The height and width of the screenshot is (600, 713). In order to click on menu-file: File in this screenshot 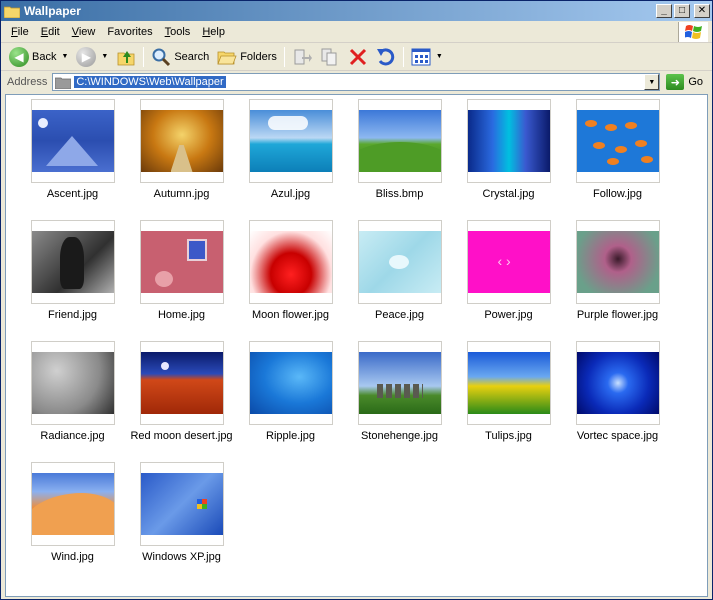, I will do `click(20, 32)`.